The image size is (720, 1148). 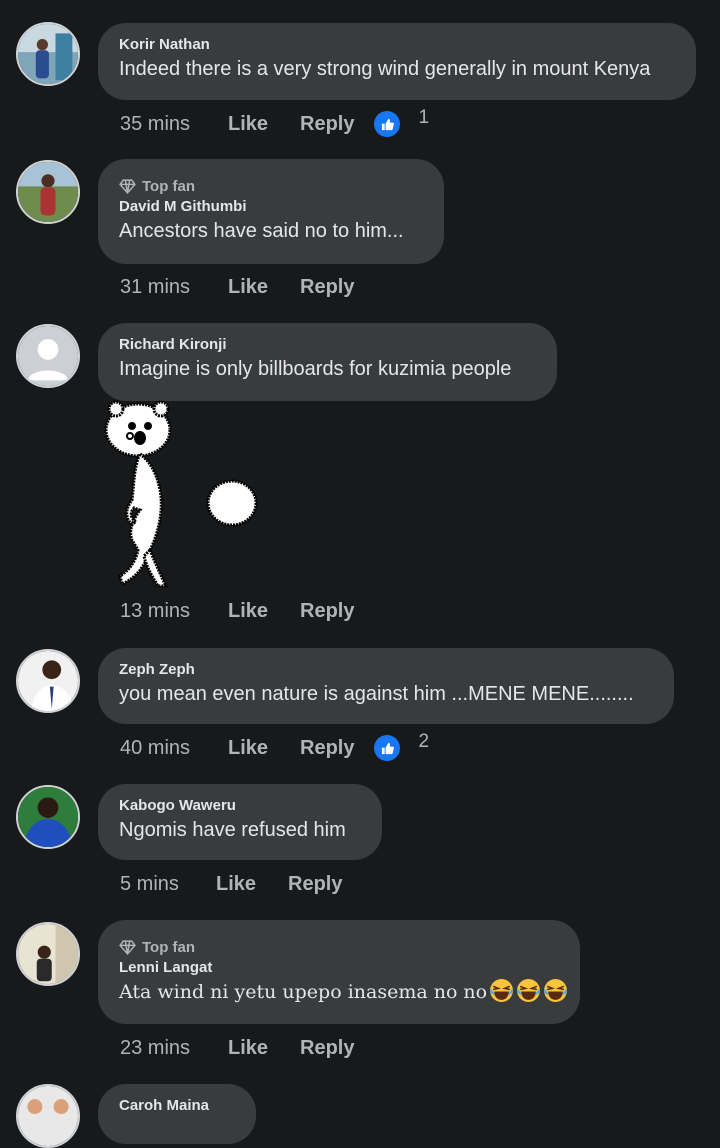 What do you see at coordinates (270, 207) in the screenshot?
I see `commenter-name: David M Githumbi` at bounding box center [270, 207].